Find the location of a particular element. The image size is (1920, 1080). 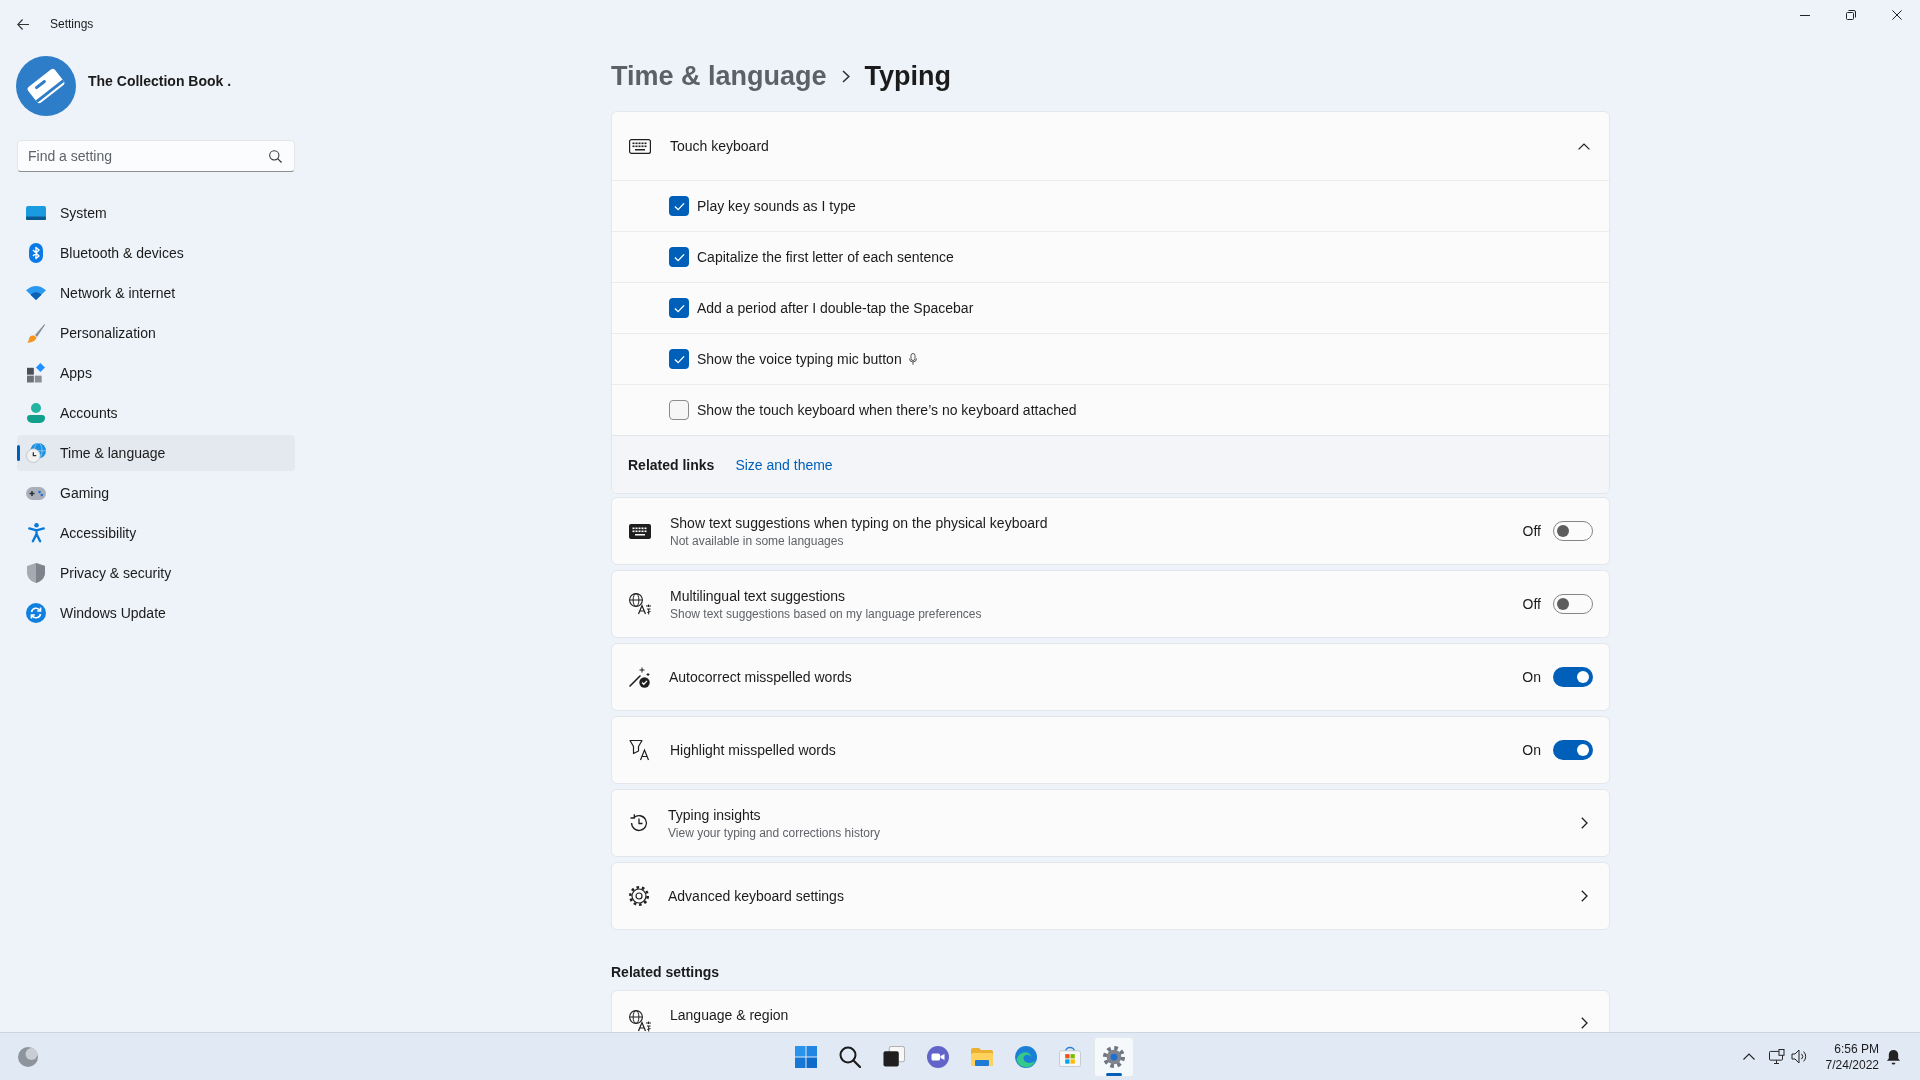

setting-title: Typing insights is located at coordinates (715, 814).